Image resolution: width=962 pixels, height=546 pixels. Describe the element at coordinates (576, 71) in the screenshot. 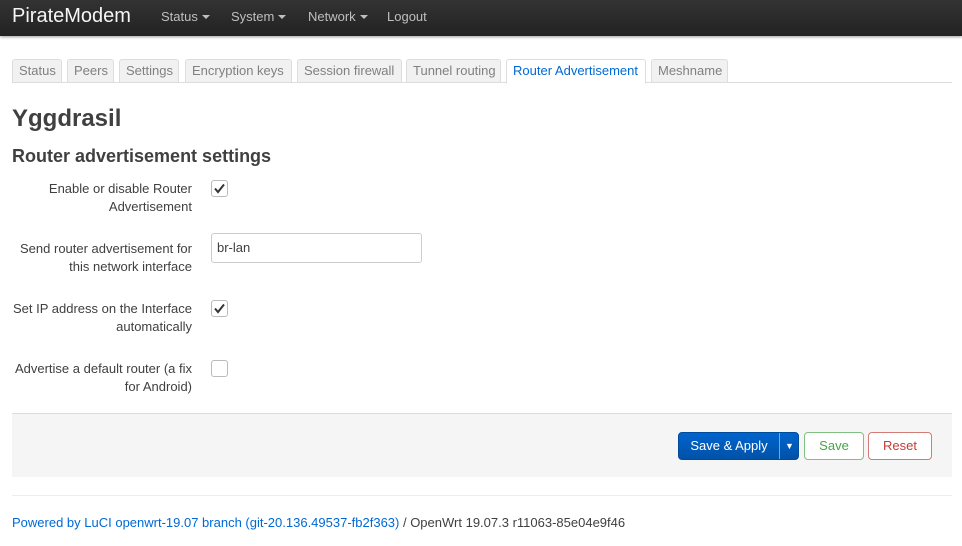

I see `tab-router-advertisement: Router Advertisement` at that location.